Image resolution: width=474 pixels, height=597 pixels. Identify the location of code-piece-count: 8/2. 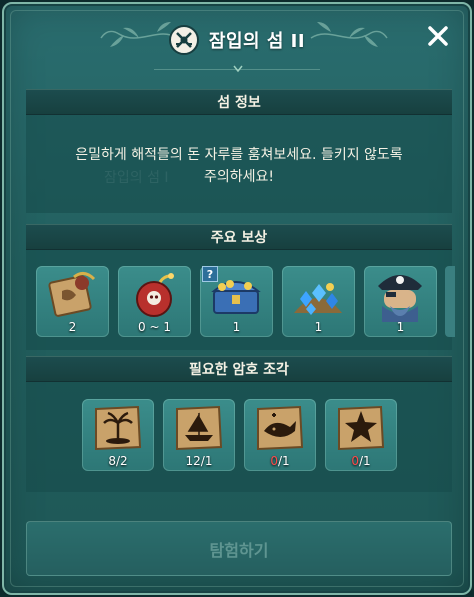
(118, 461).